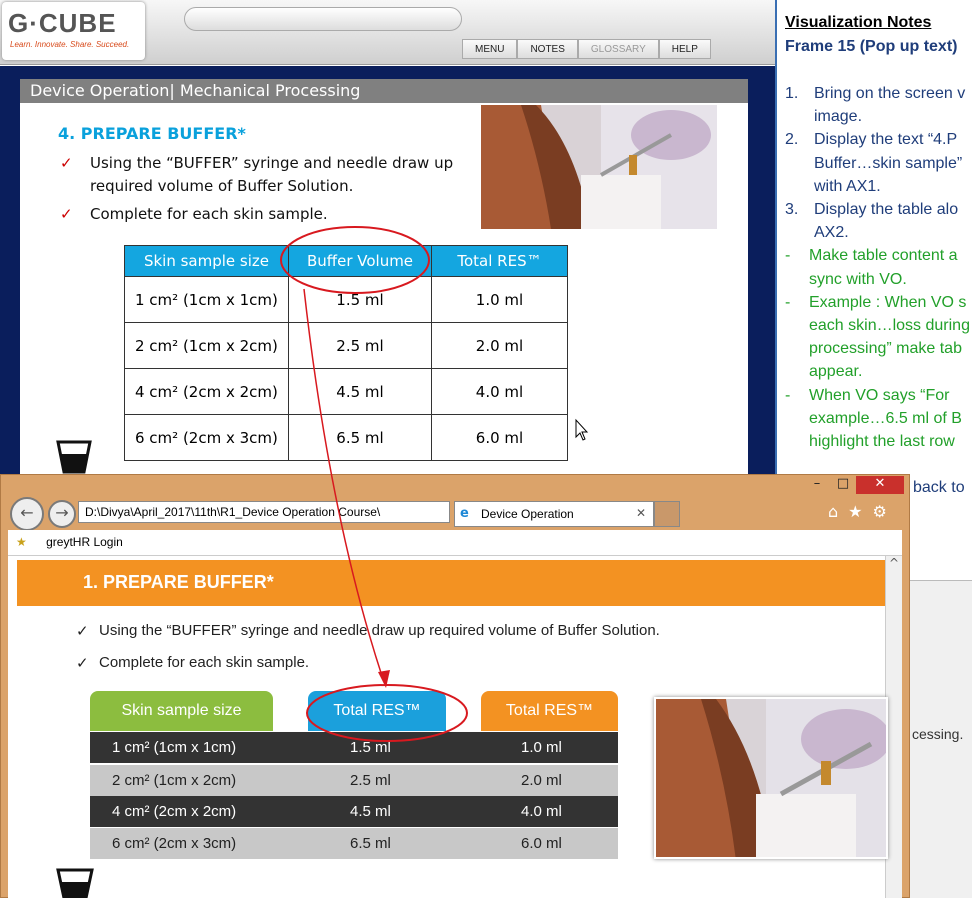 The height and width of the screenshot is (898, 972). Describe the element at coordinates (209, 214) in the screenshot. I see `slide-bullet-text: Complete for each skin sample.` at that location.